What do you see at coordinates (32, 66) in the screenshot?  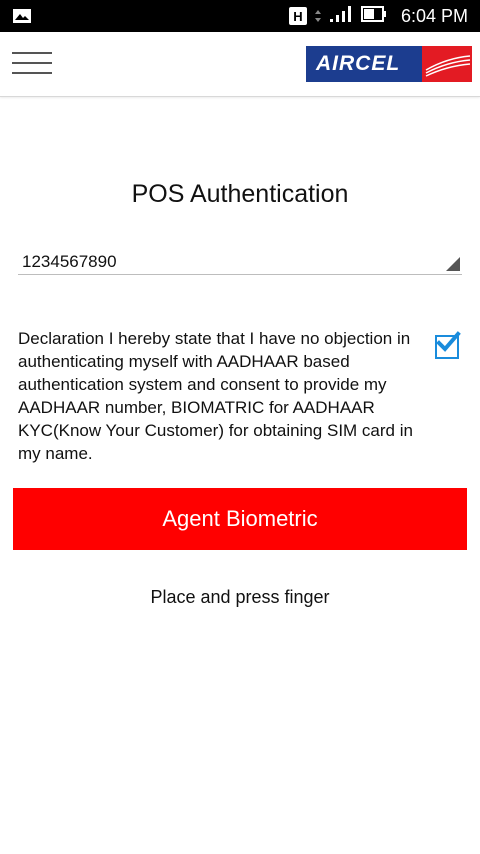 I see `hamburger-menu-icon` at bounding box center [32, 66].